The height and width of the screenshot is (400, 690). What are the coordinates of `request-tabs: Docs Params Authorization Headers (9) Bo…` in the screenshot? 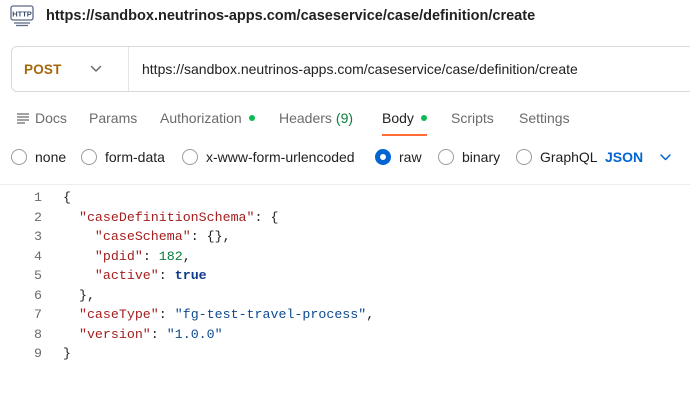 It's located at (345, 120).